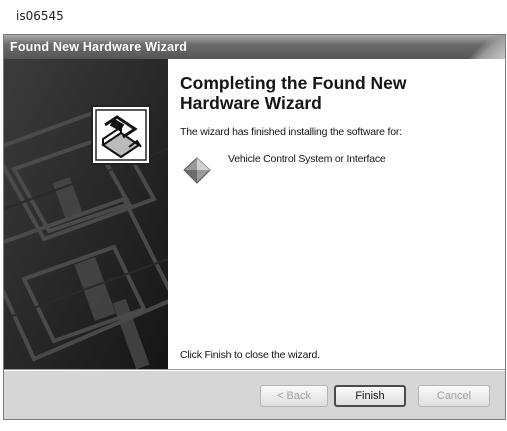  What do you see at coordinates (254, 47) in the screenshot?
I see `title-bar: Found New Hardware Wizard` at bounding box center [254, 47].